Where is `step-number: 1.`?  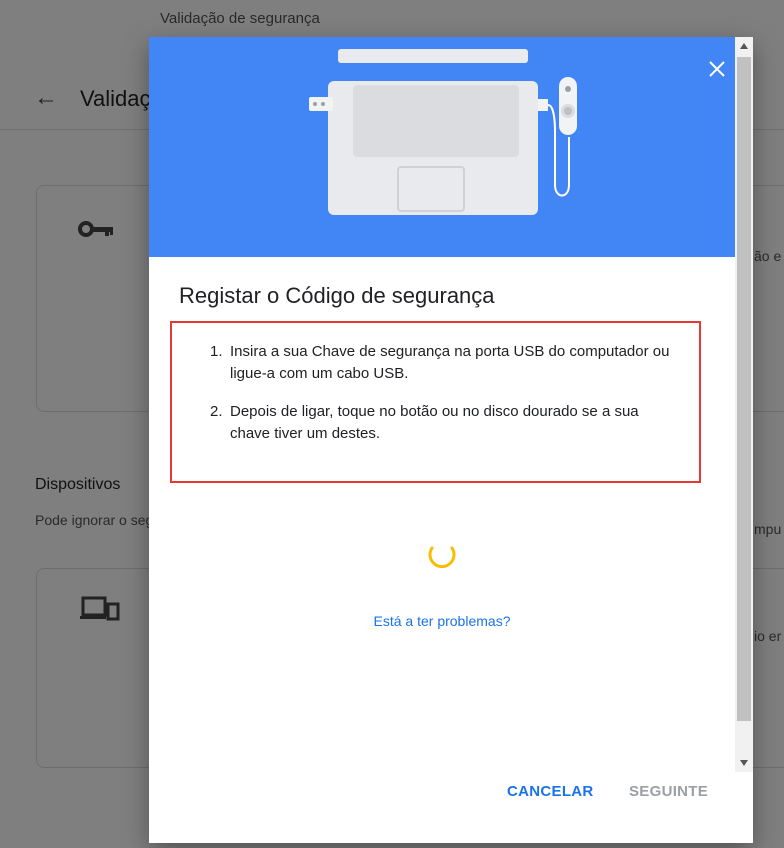 step-number: 1. is located at coordinates (216, 351).